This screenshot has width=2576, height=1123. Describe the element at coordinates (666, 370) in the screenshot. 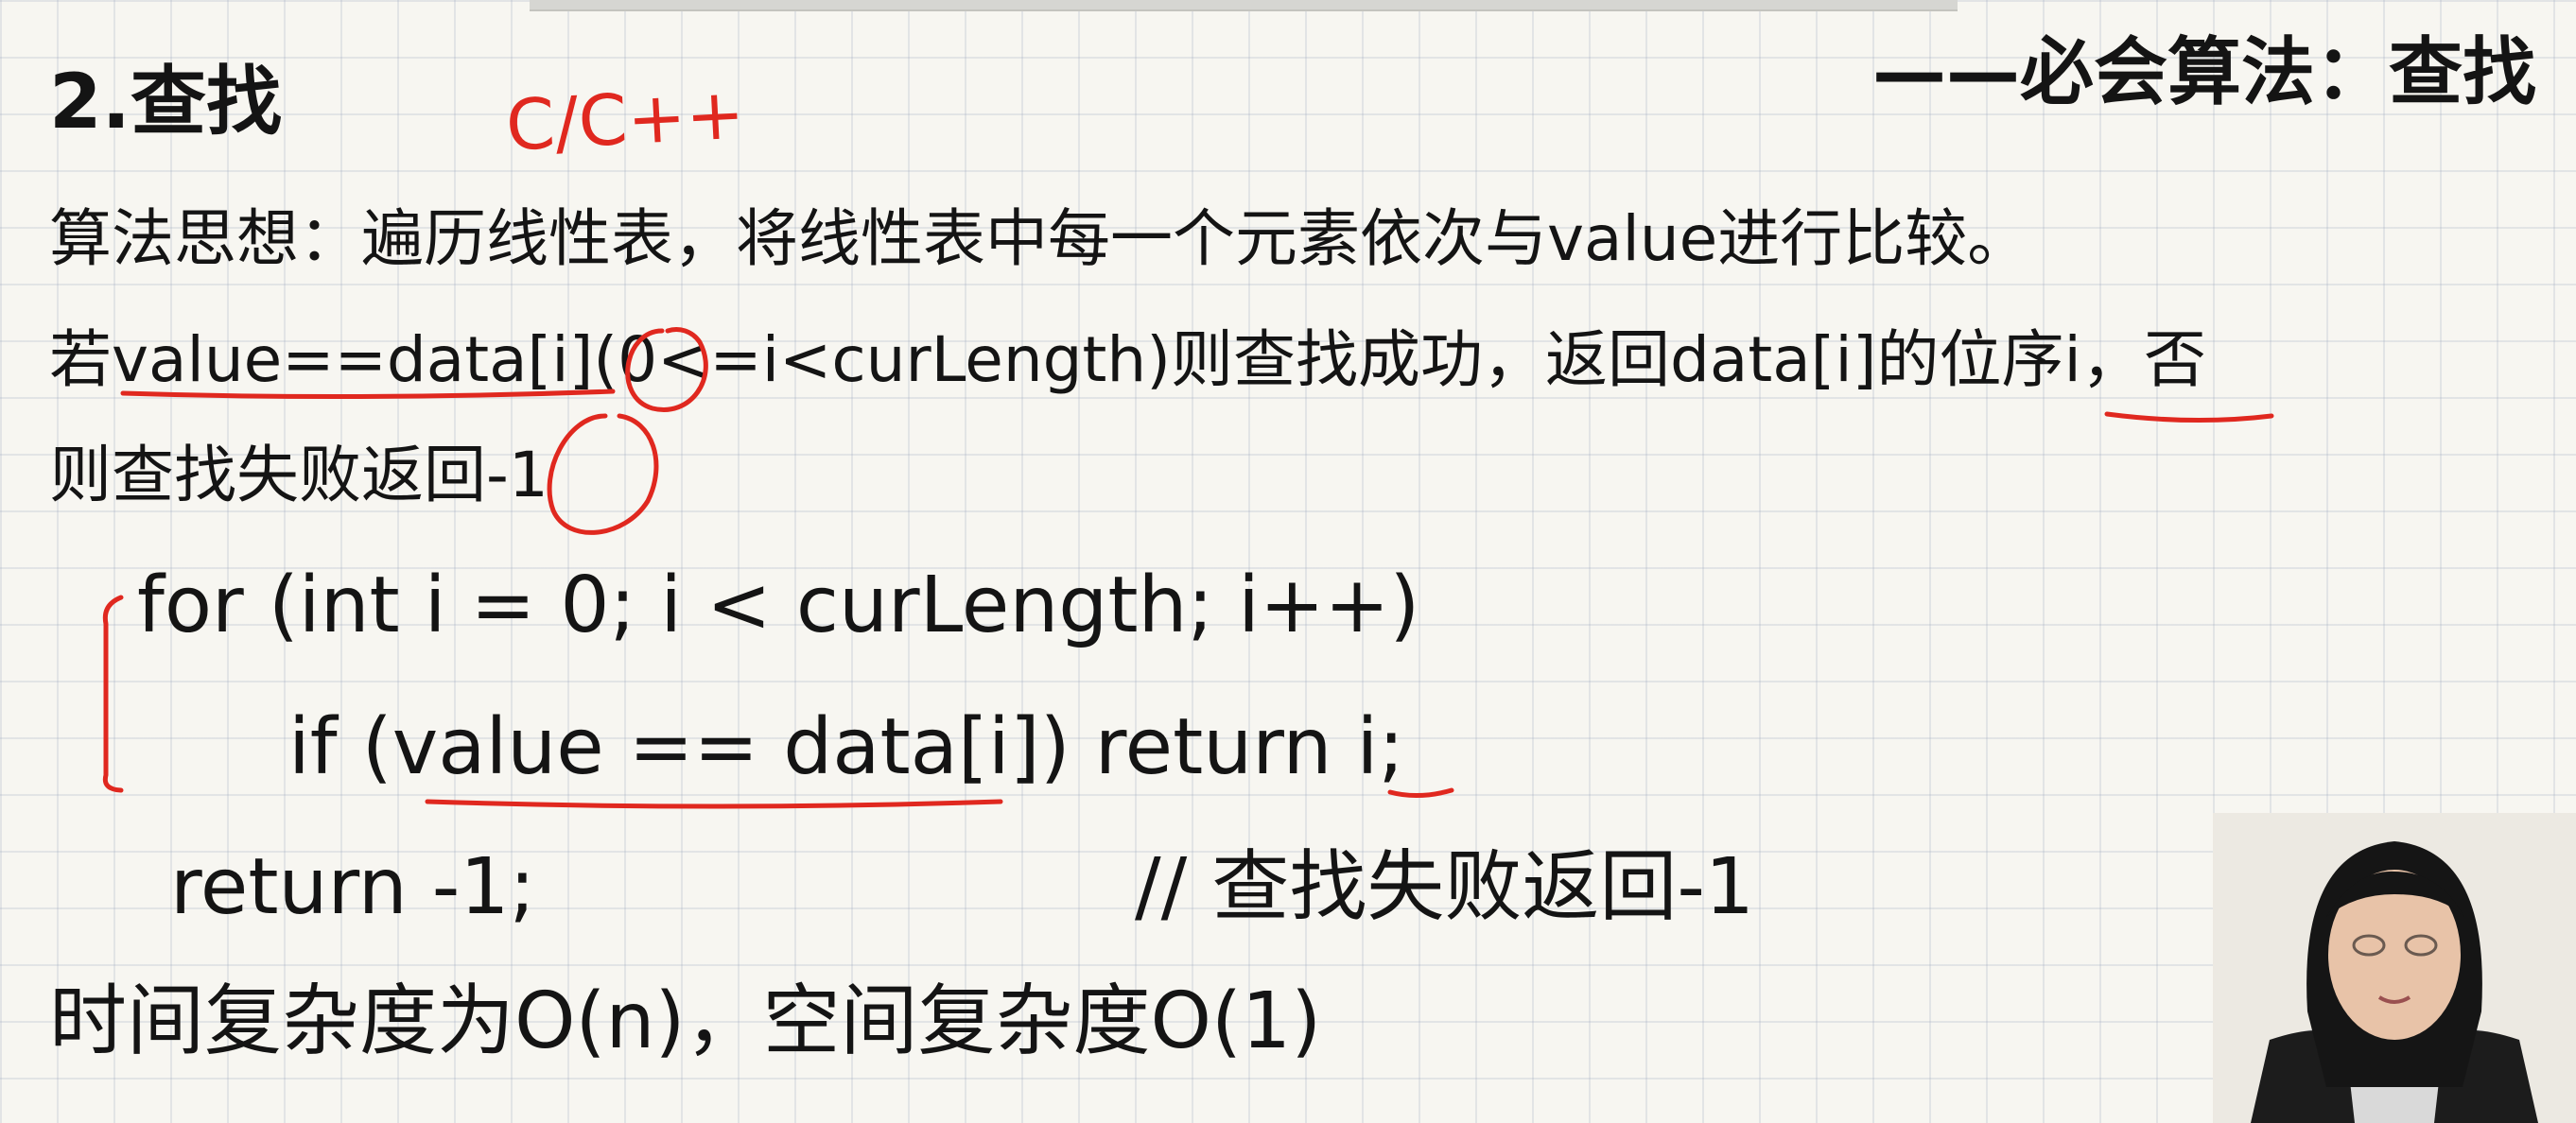

I see `circle-zero` at that location.